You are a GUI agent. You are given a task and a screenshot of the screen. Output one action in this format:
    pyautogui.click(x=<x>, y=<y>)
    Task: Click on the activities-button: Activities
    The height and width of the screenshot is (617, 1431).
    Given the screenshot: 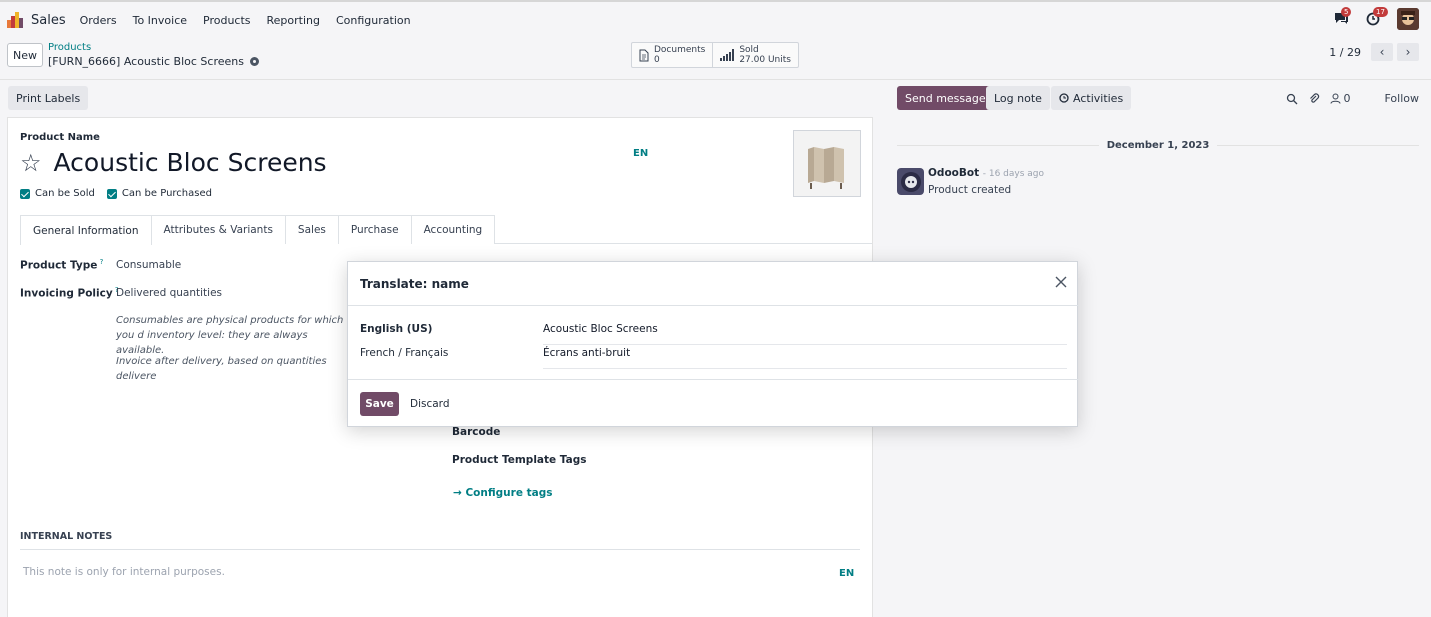 What is the action you would take?
    pyautogui.click(x=1091, y=98)
    